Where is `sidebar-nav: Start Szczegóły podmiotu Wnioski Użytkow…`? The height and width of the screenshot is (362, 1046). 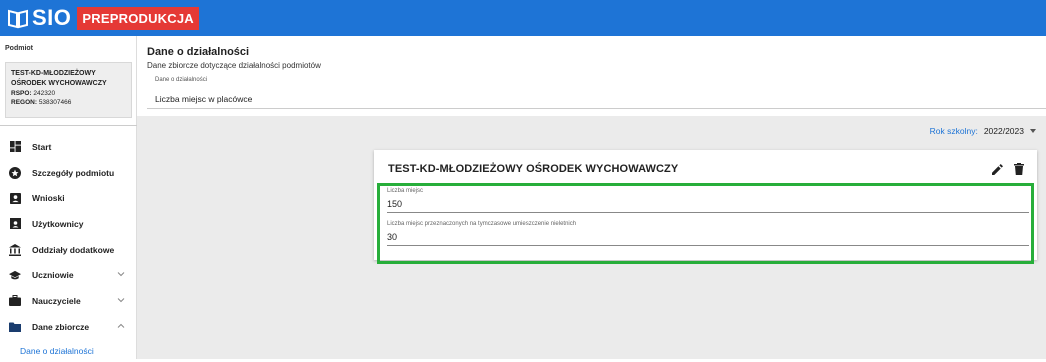 sidebar-nav: Start Szczegóły podmiotu Wnioski Użytkow… is located at coordinates (68, 248).